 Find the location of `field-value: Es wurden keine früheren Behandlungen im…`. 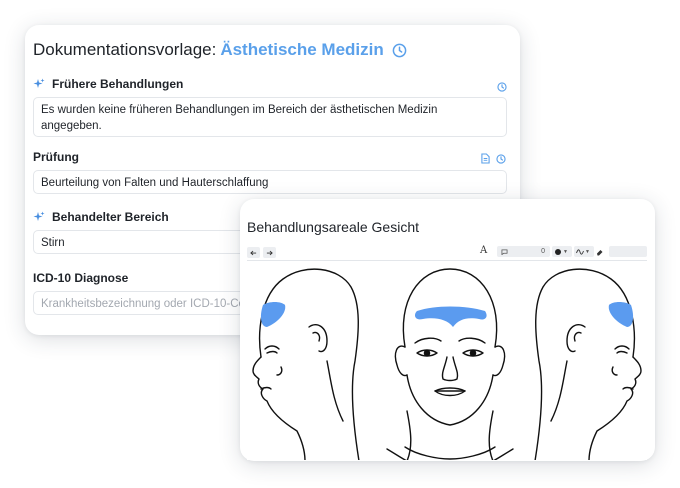

field-value: Es wurden keine früheren Behandlungen im… is located at coordinates (239, 118).